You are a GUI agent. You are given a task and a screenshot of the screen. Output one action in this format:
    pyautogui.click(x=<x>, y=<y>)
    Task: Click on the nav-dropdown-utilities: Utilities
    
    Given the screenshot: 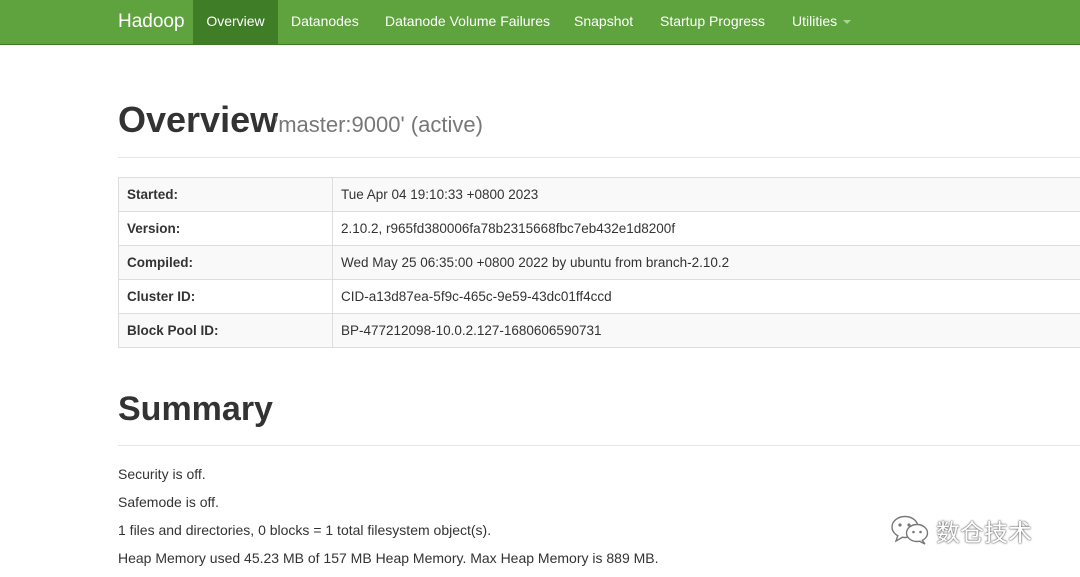 What is the action you would take?
    pyautogui.click(x=822, y=22)
    